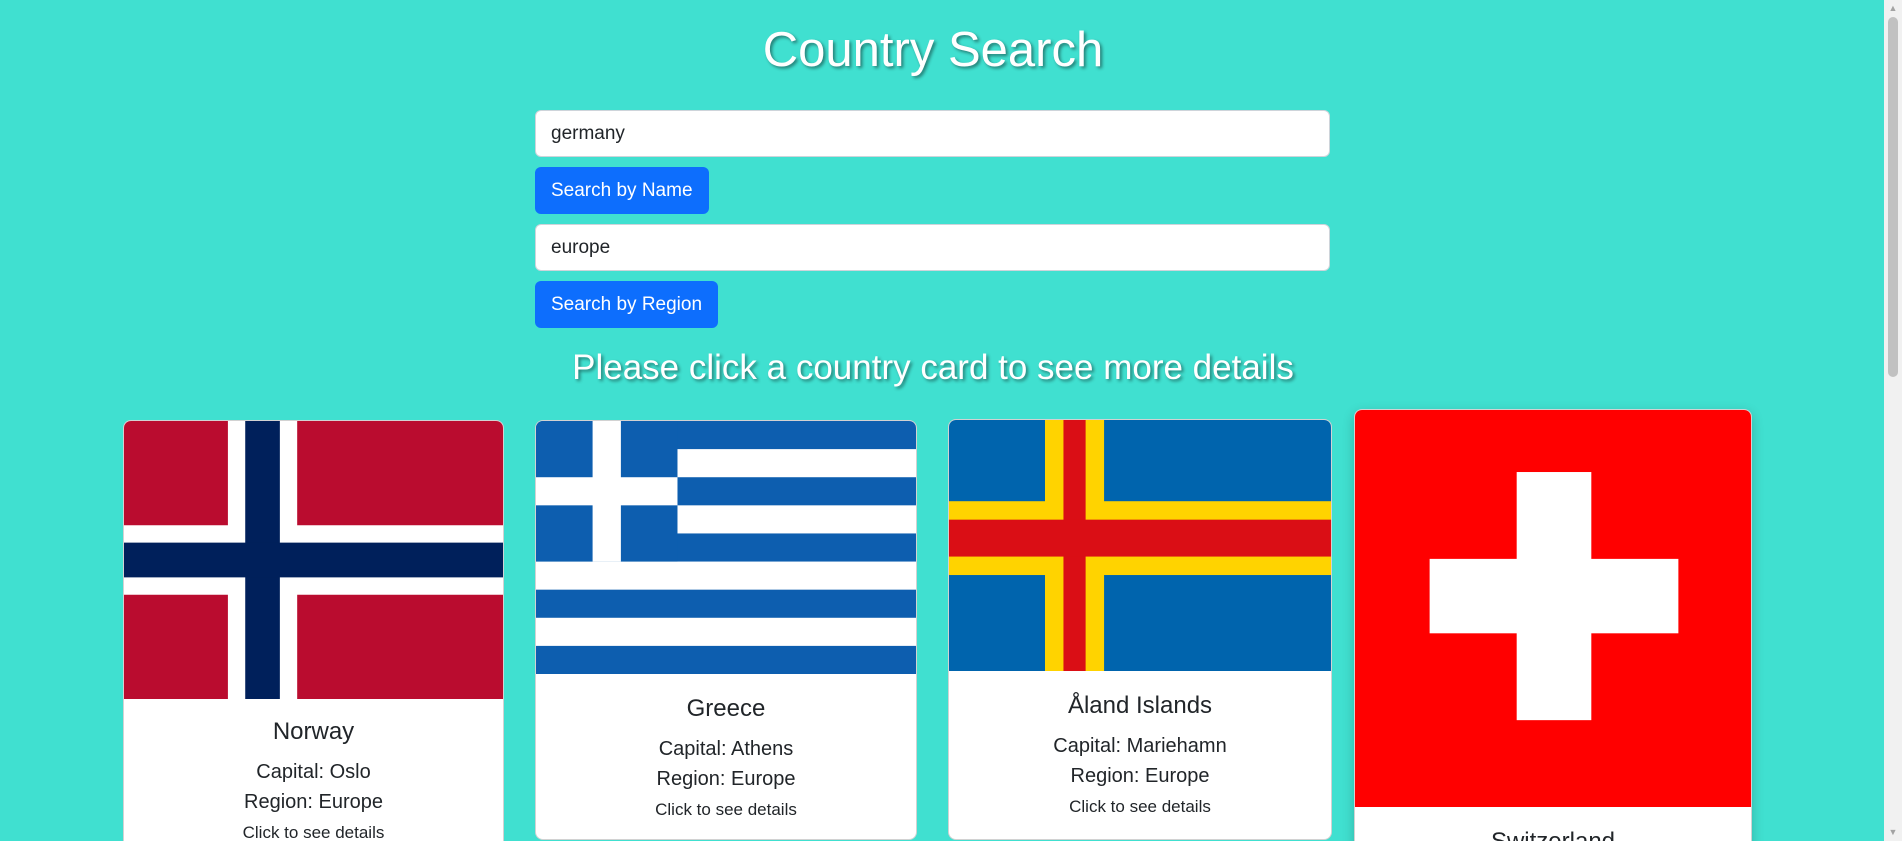 The image size is (1902, 841). Describe the element at coordinates (932, 247) in the screenshot. I see `region-input` at that location.